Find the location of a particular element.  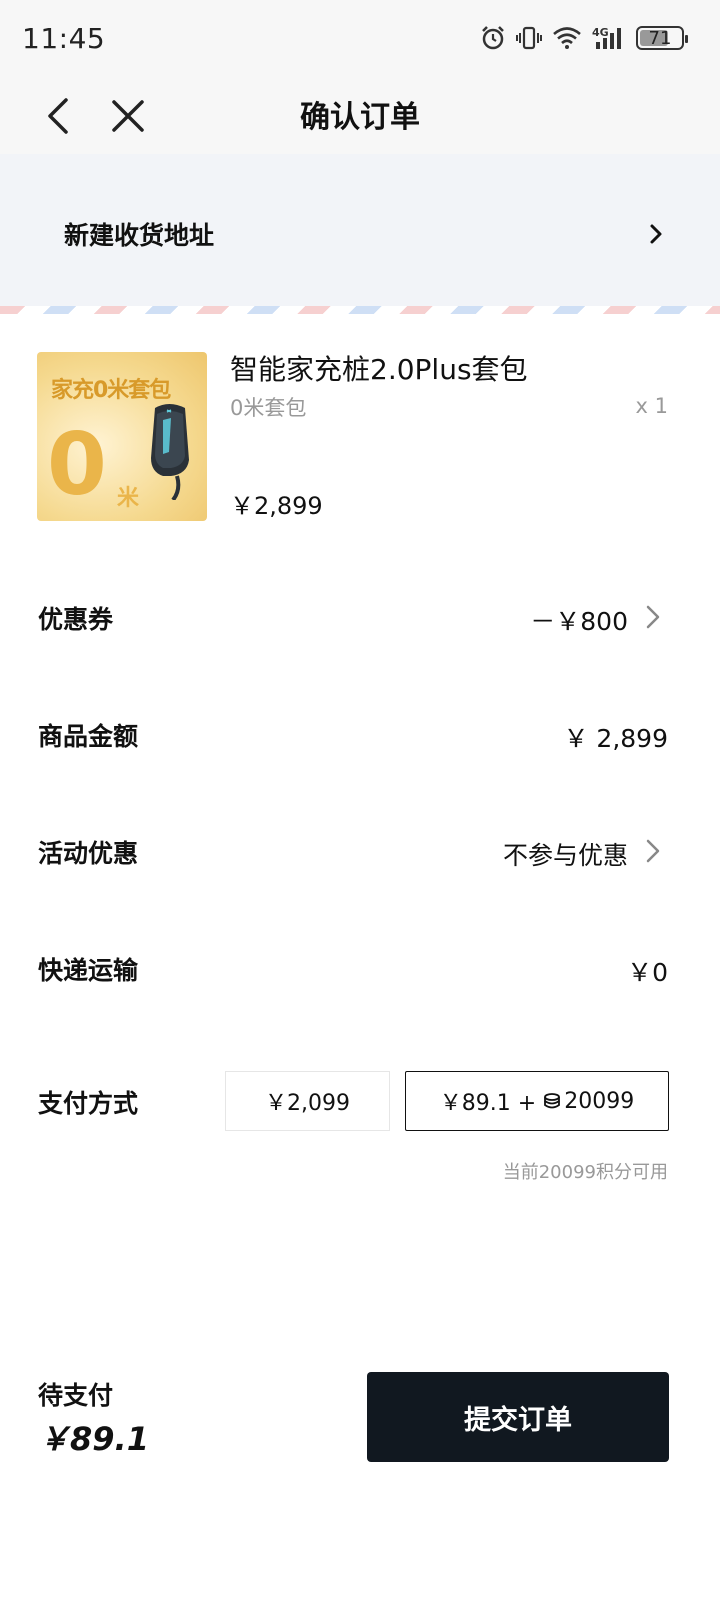

points-coin-icon is located at coordinates (552, 1101).